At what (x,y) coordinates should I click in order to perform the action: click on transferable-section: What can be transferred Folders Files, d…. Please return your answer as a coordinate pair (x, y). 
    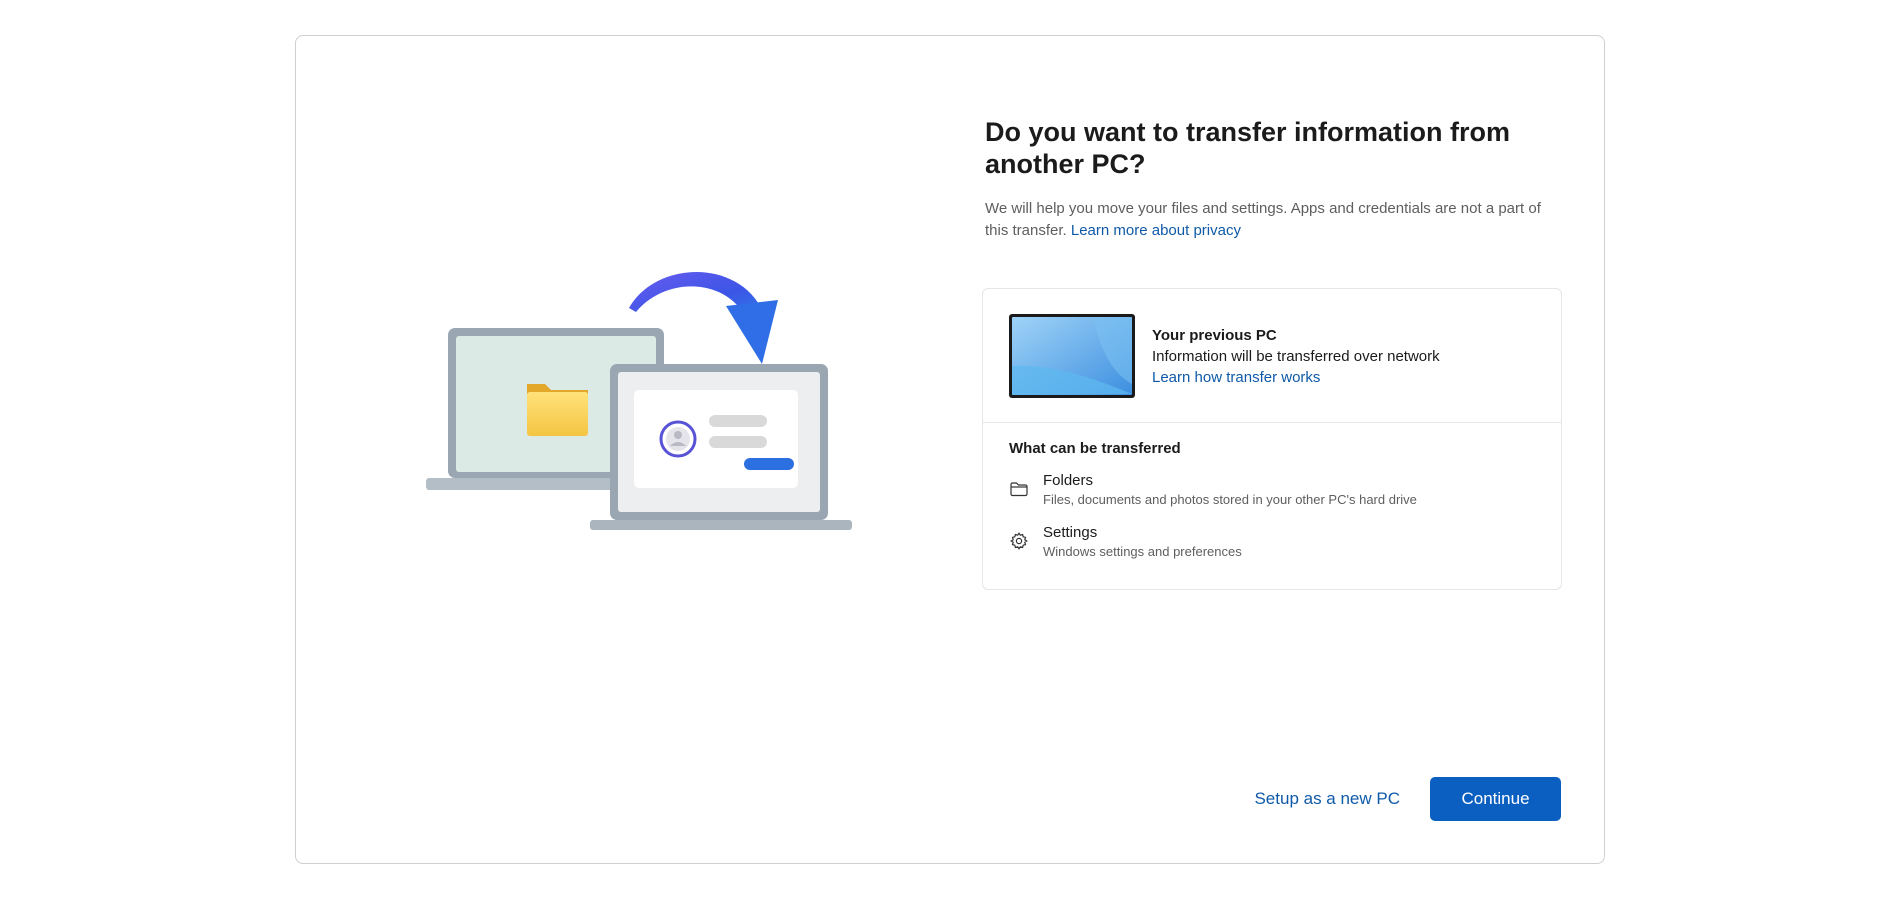
    Looking at the image, I should click on (1272, 506).